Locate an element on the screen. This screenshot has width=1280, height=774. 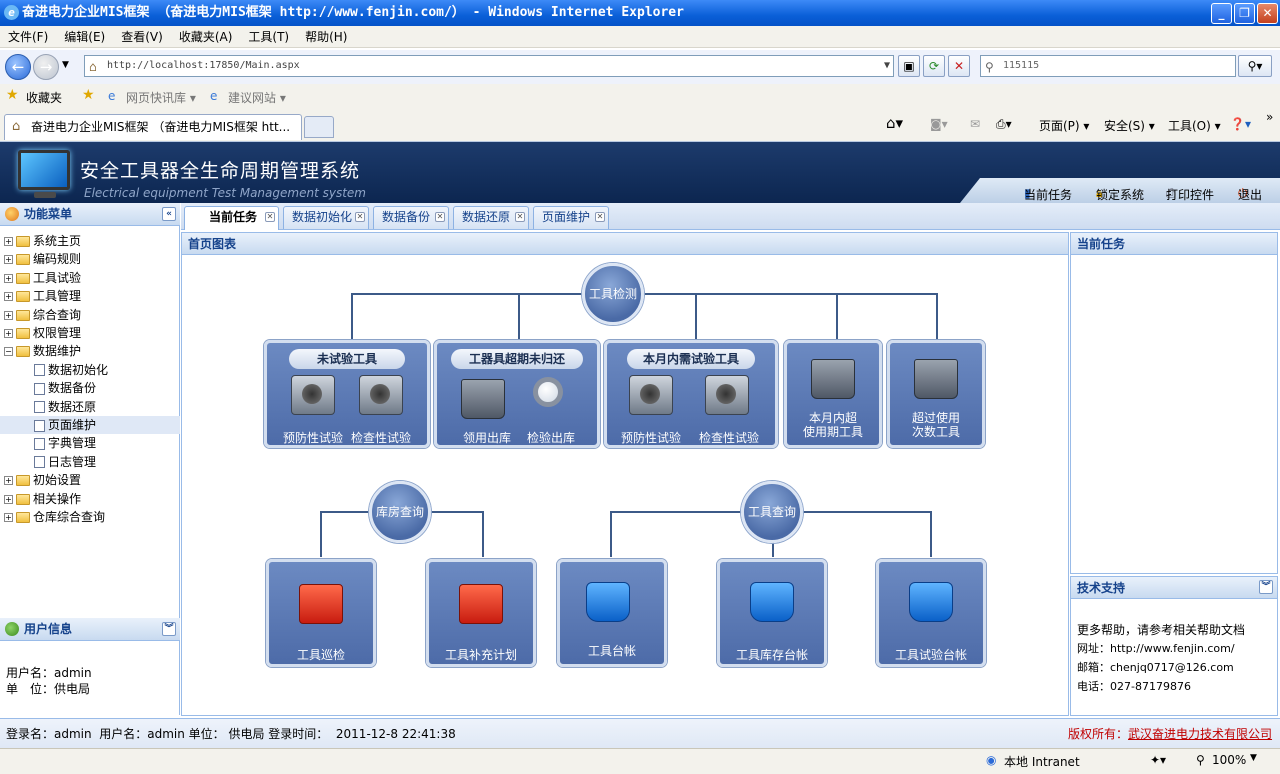
store-query-node: 库房查询 is located at coordinates (400, 512).